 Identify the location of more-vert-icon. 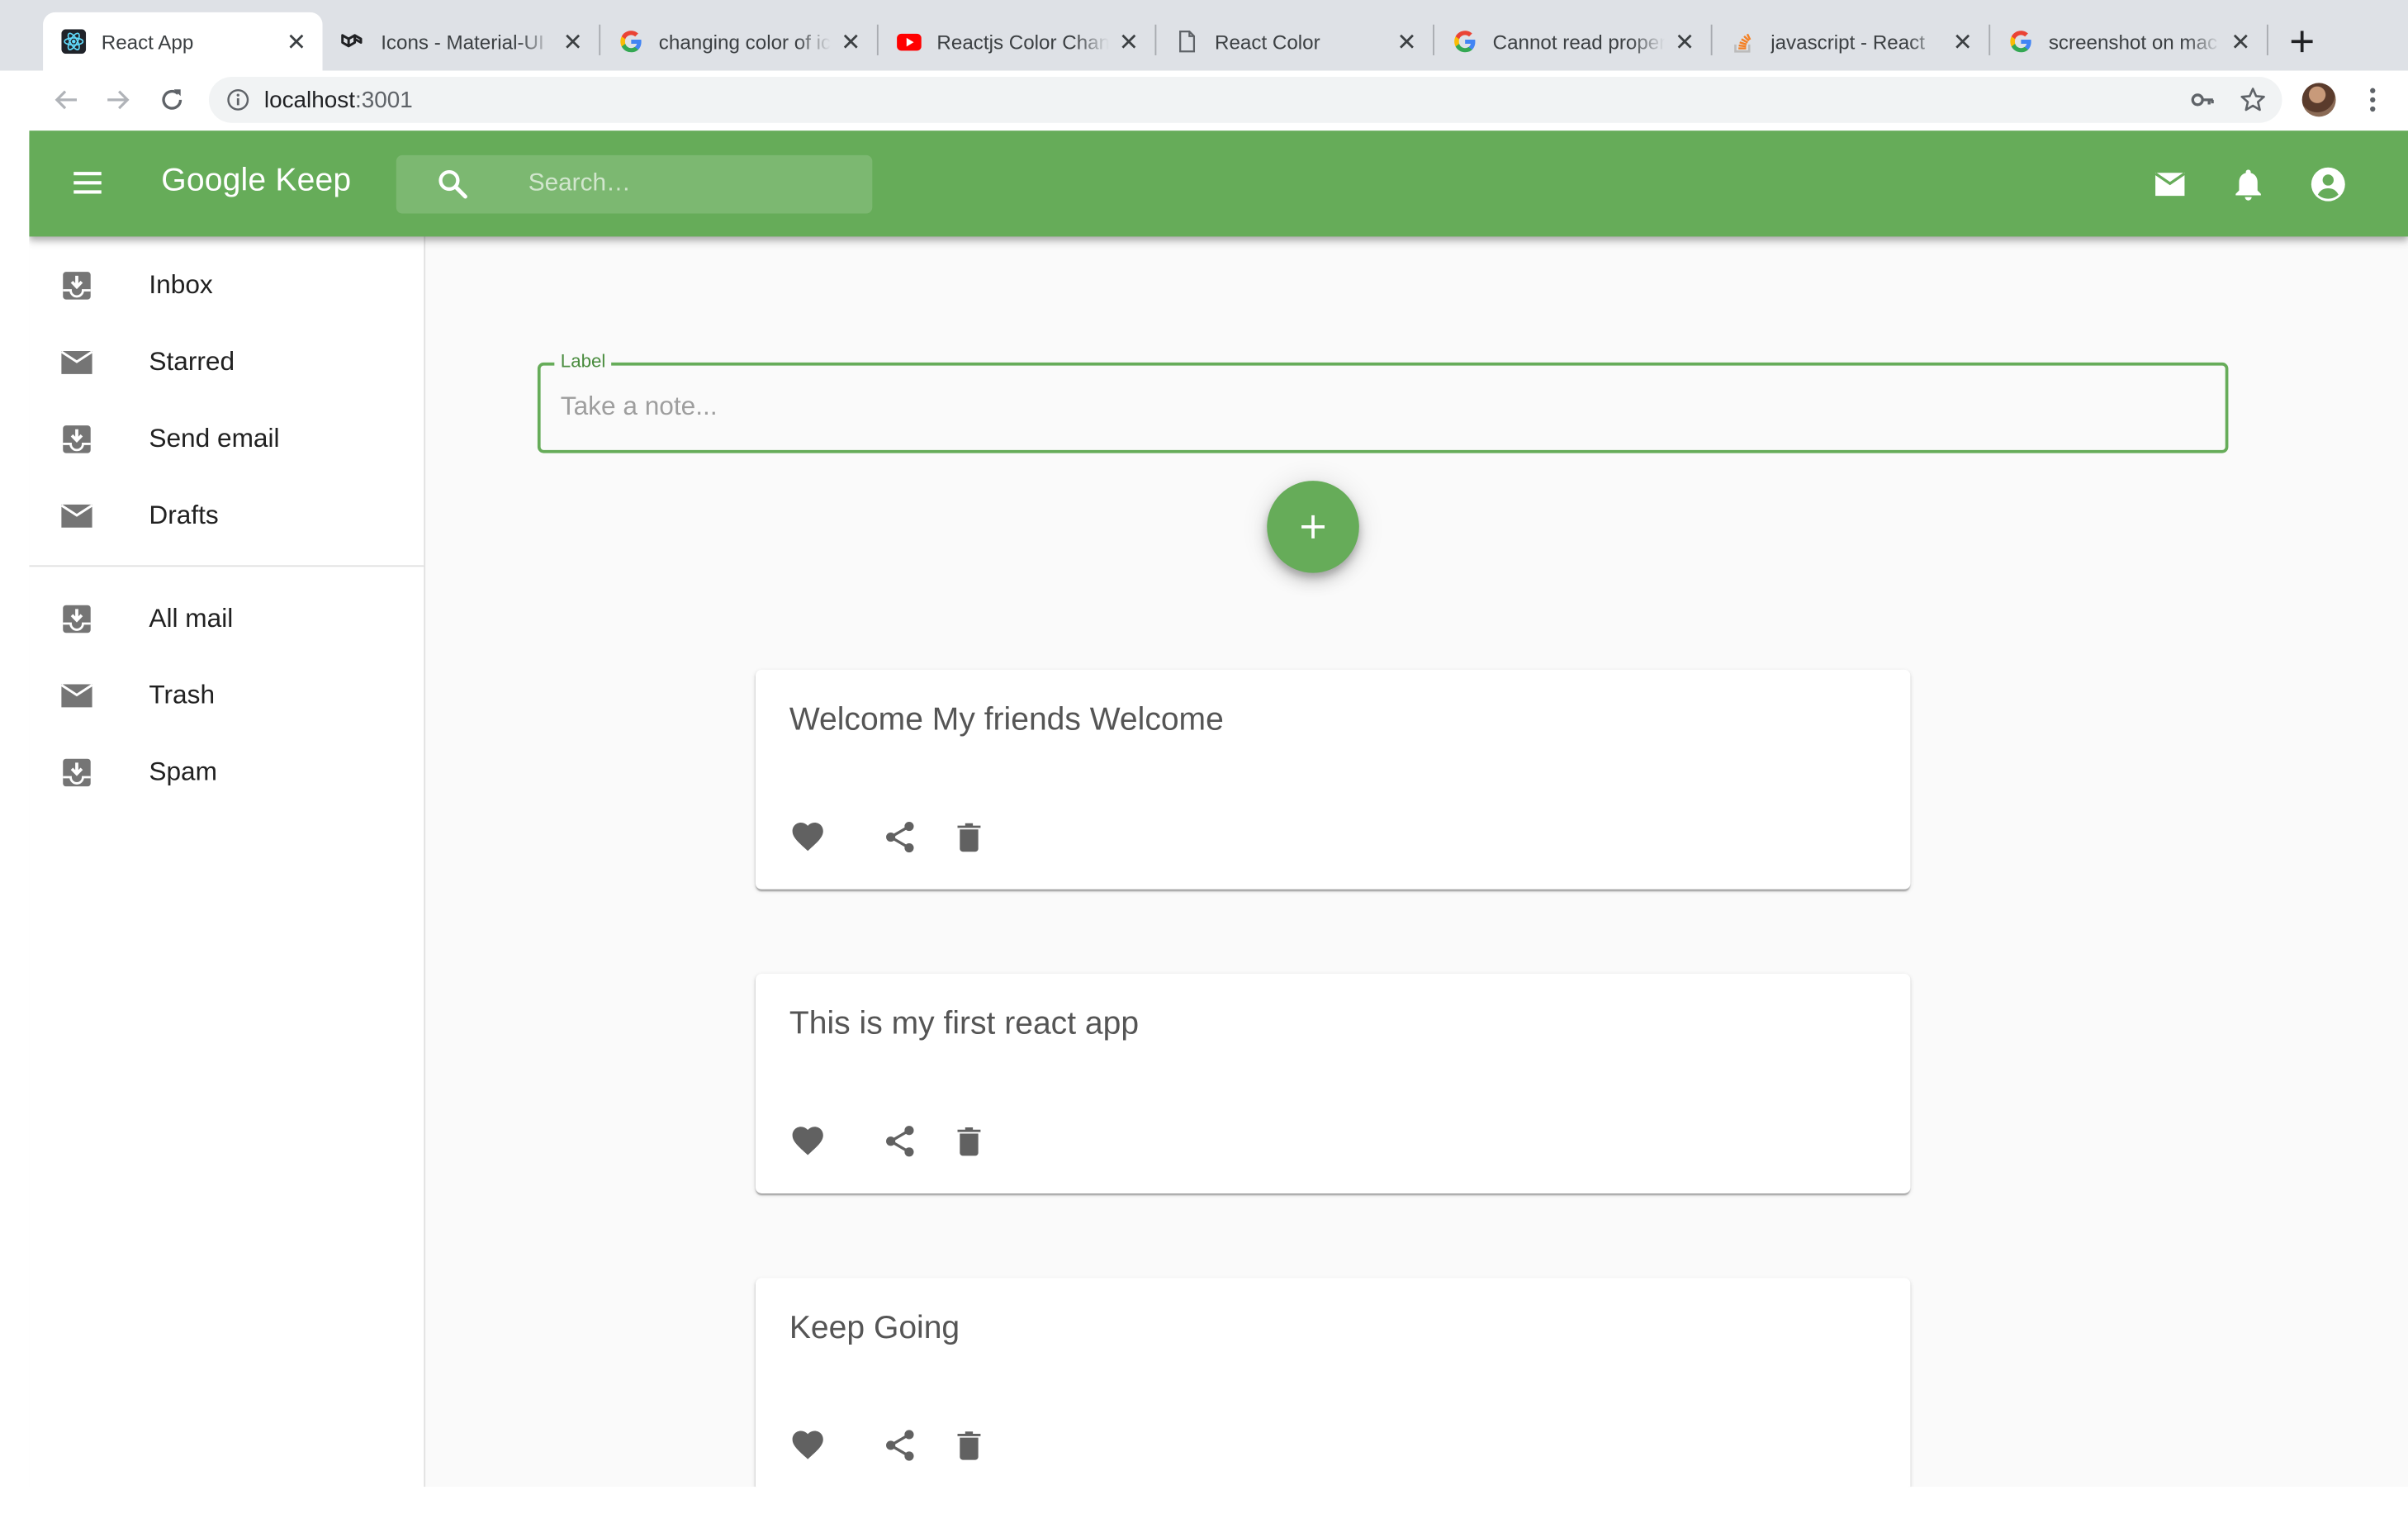
(2373, 100).